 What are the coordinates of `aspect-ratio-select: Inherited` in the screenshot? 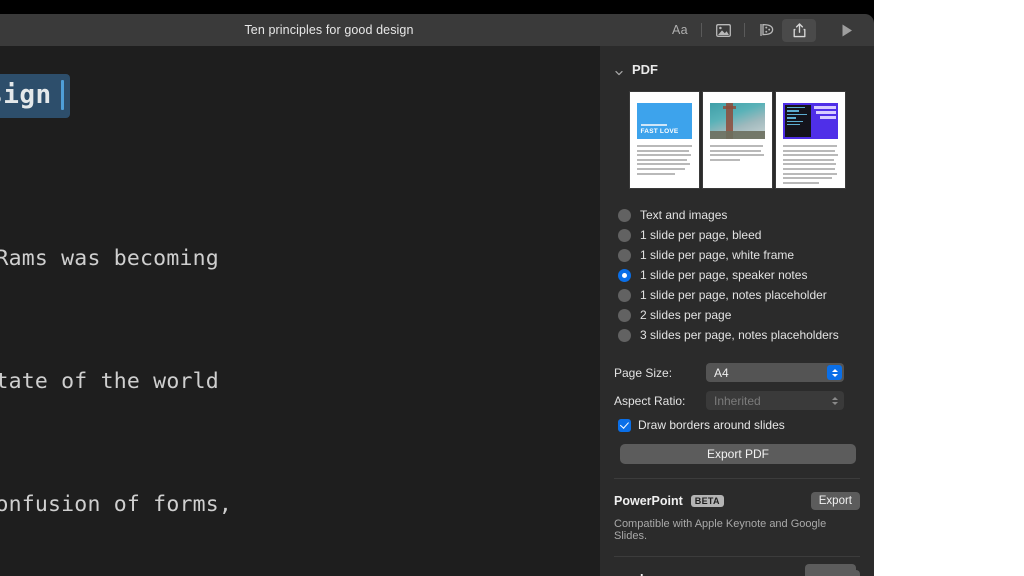 It's located at (775, 400).